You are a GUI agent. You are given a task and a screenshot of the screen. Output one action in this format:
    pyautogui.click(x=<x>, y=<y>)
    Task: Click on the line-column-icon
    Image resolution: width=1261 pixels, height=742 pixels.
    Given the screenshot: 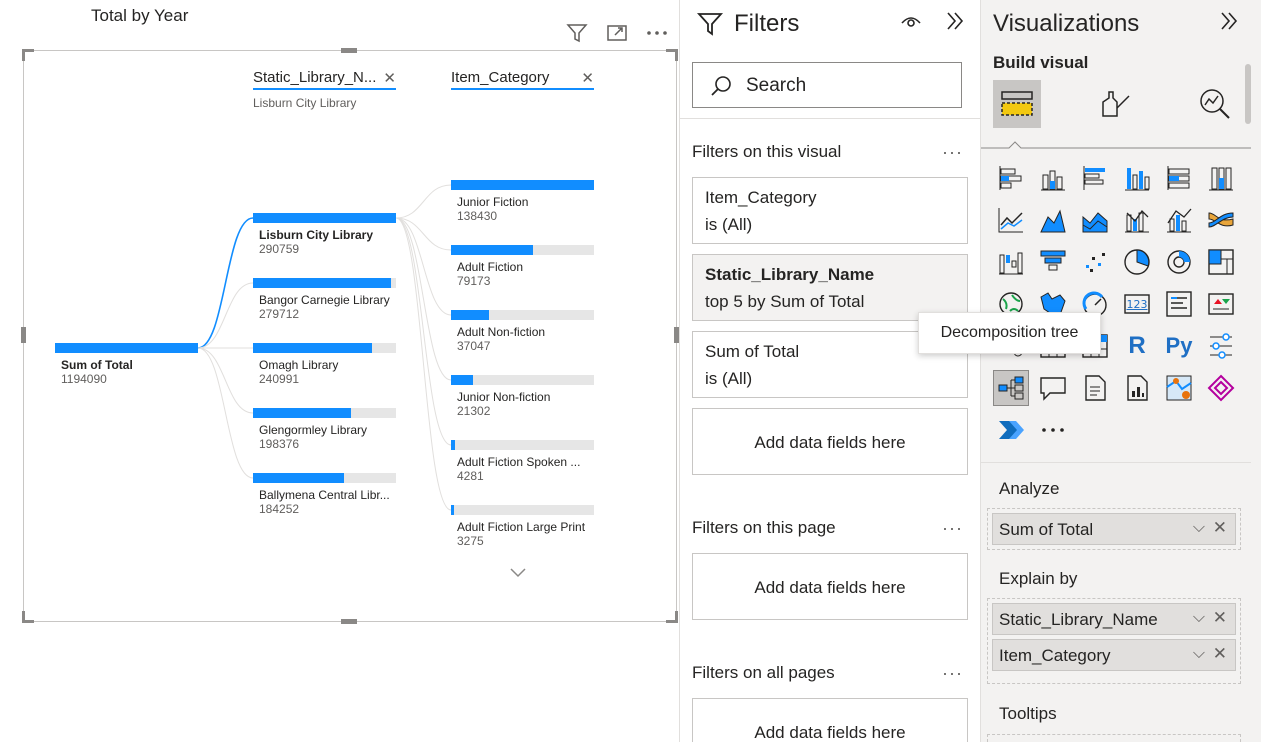 What is the action you would take?
    pyautogui.click(x=1137, y=220)
    